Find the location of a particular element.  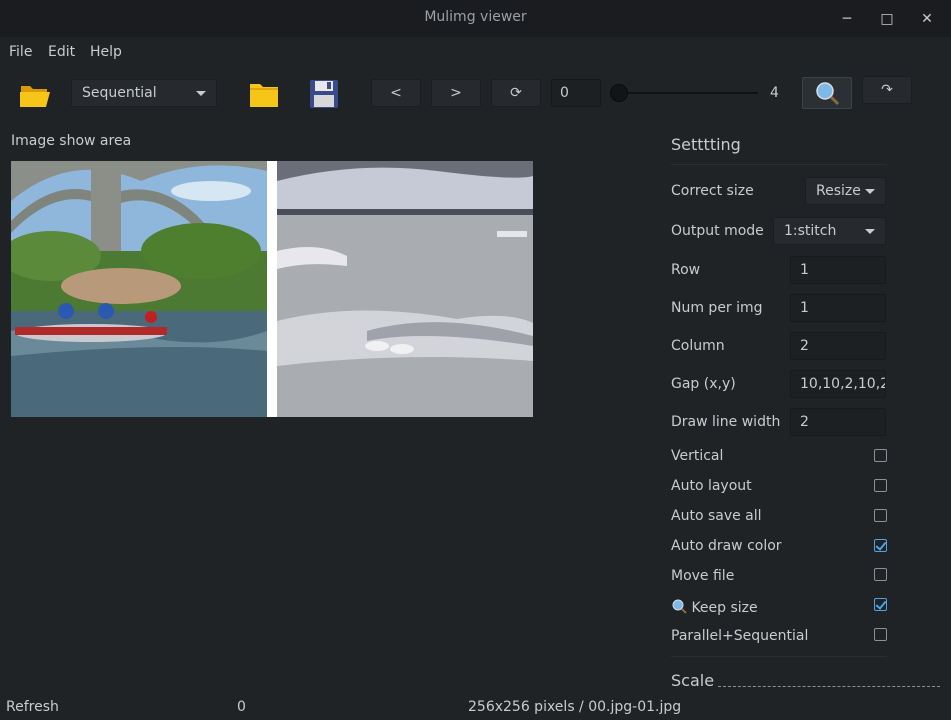

window-title: Mulimg viewer is located at coordinates (475, 17).